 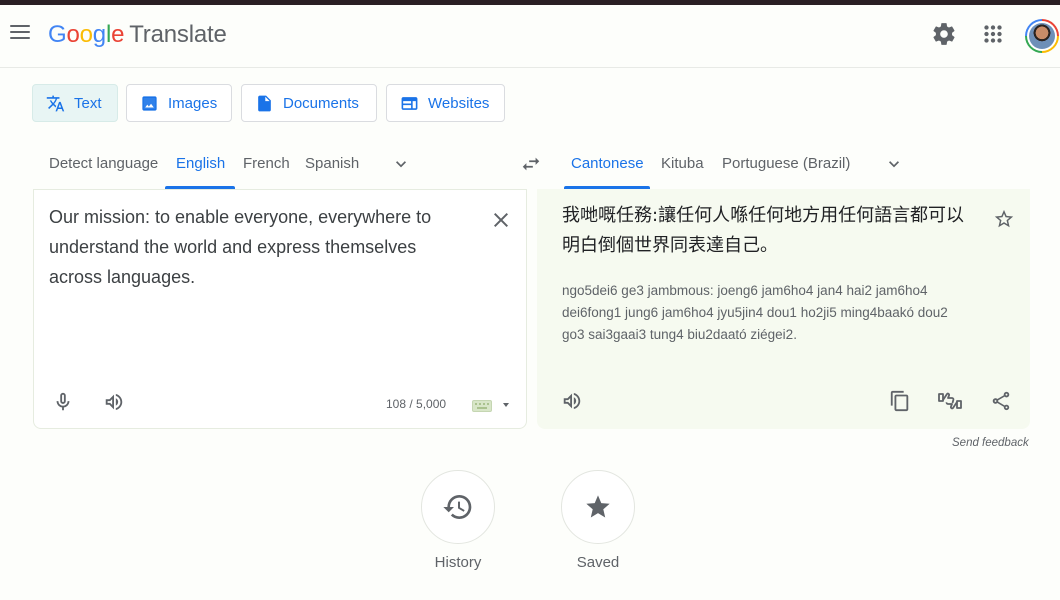 I want to click on logo-letter: e, so click(x=118, y=34).